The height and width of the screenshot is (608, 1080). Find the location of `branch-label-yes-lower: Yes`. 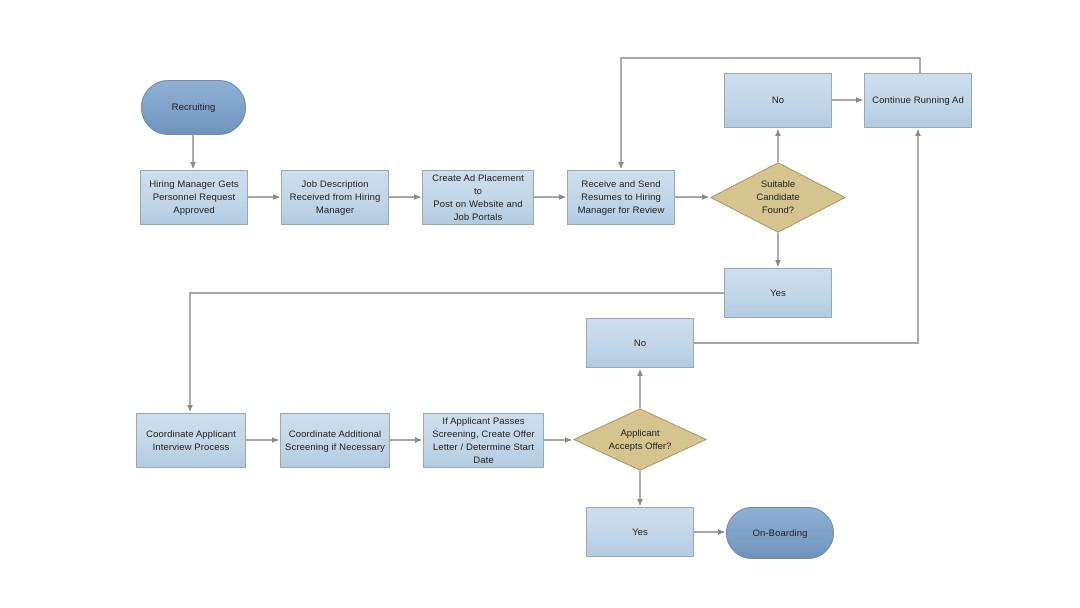

branch-label-yes-lower: Yes is located at coordinates (640, 532).